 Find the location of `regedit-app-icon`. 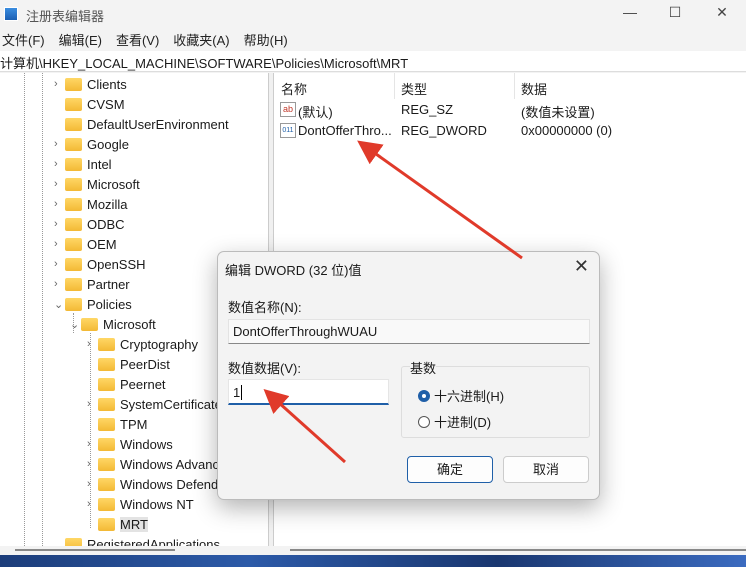

regedit-app-icon is located at coordinates (11, 14).